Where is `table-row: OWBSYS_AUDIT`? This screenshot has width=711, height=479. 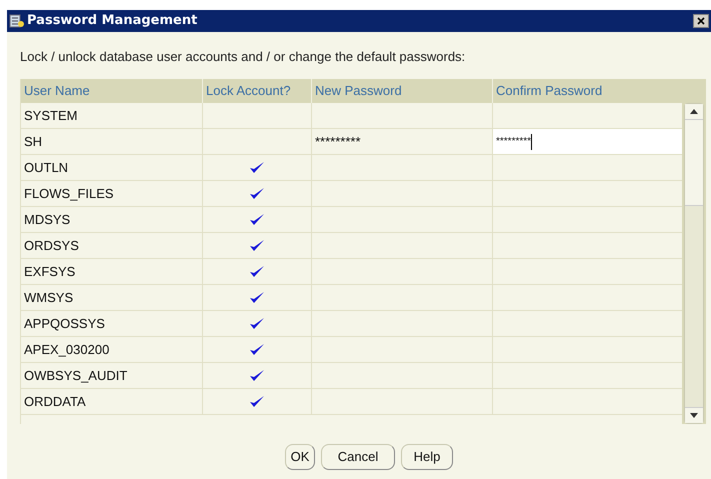 table-row: OWBSYS_AUDIT is located at coordinates (351, 376).